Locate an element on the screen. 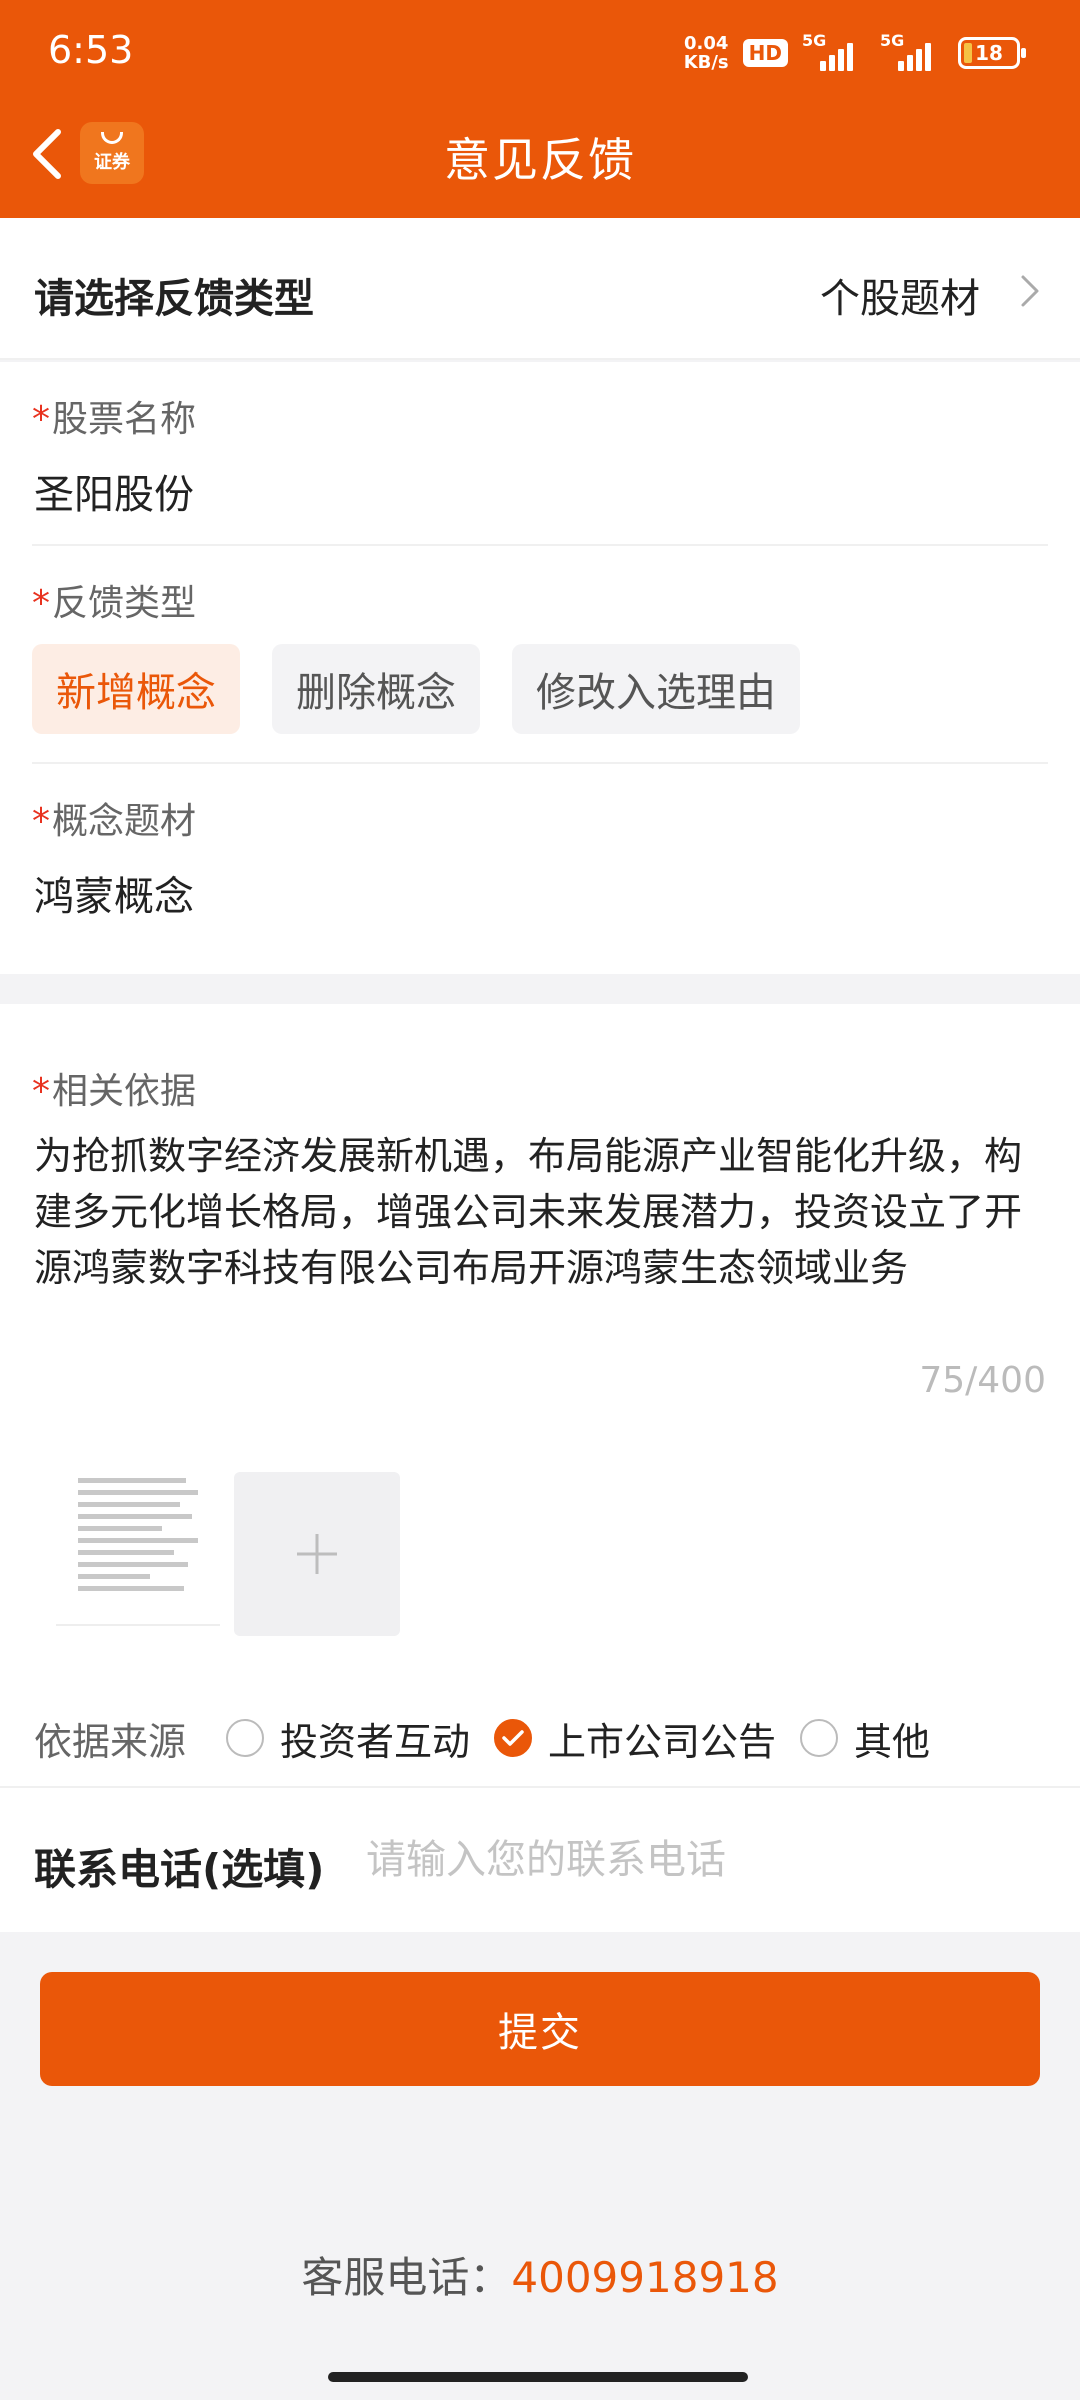 The image size is (1080, 2400). source-option-label: 其他 is located at coordinates (892, 1741).